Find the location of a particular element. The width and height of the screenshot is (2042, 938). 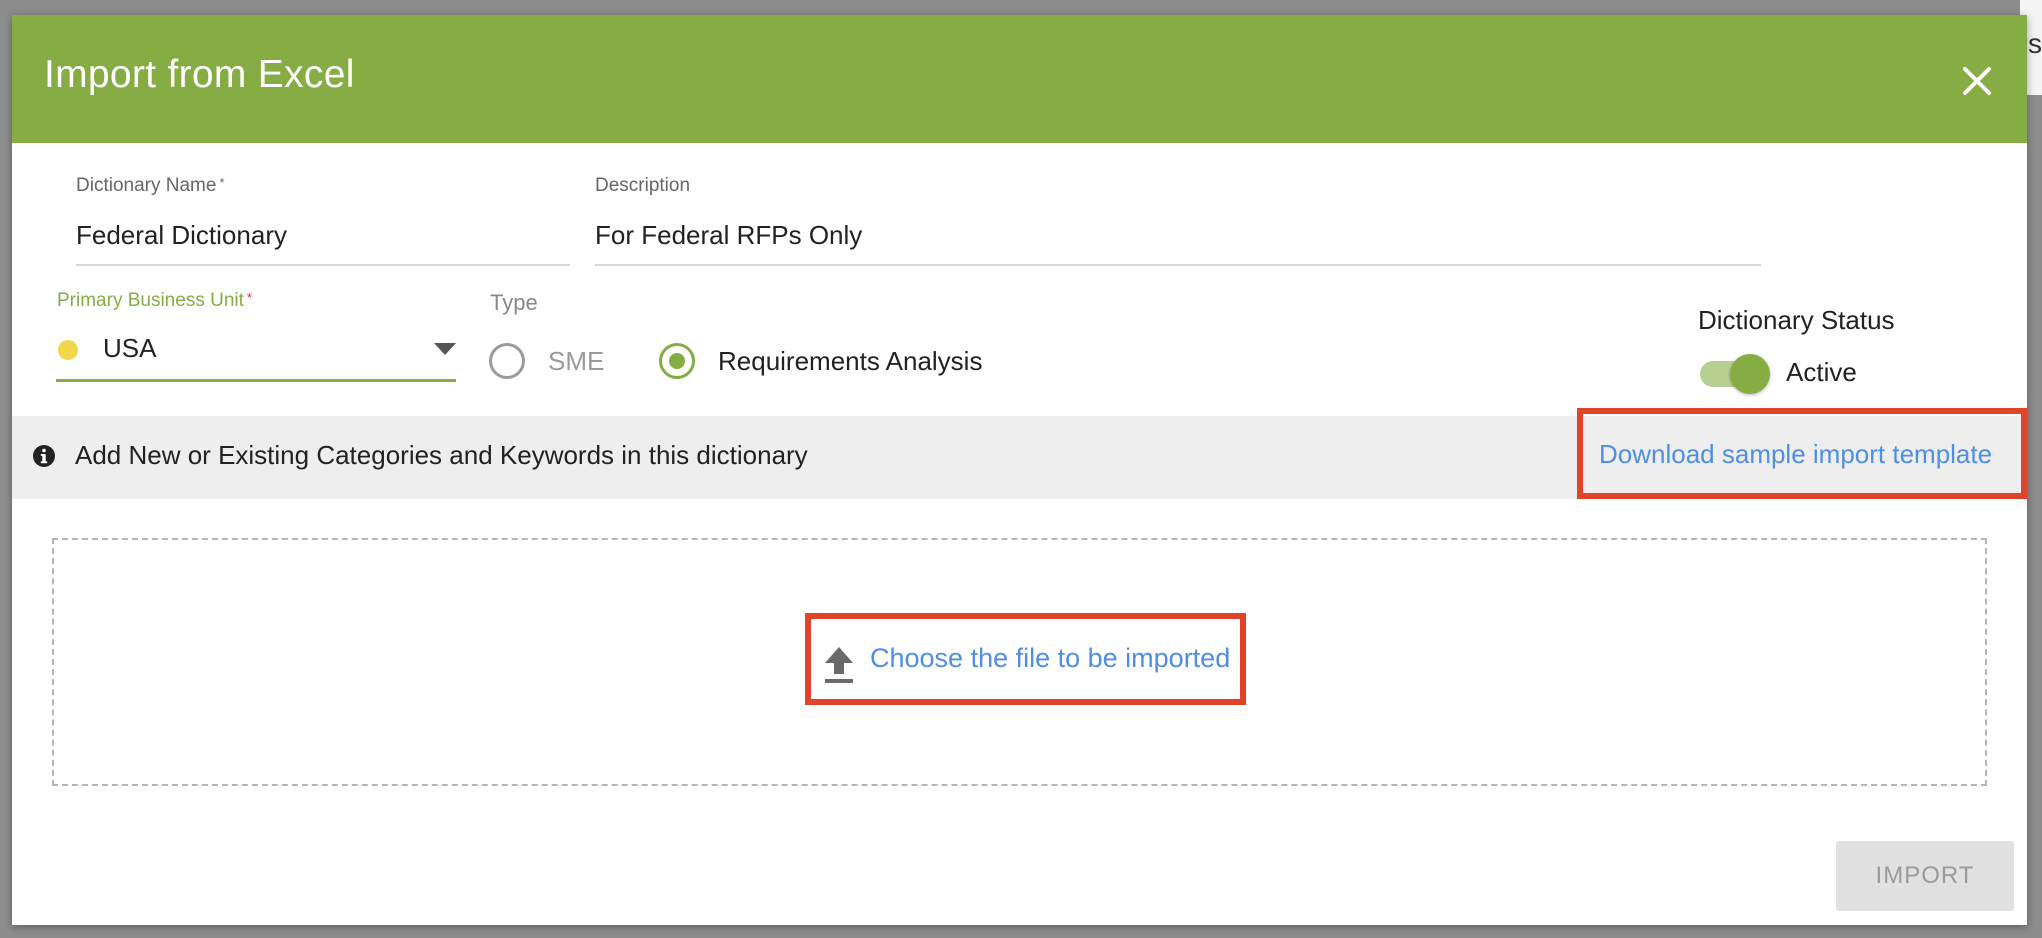

description-label: Description is located at coordinates (643, 185).